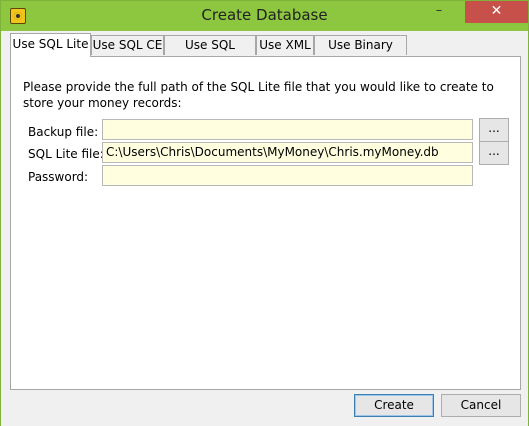 This screenshot has width=529, height=426. I want to click on title-bar: Create Database – ✕, so click(264, 16).